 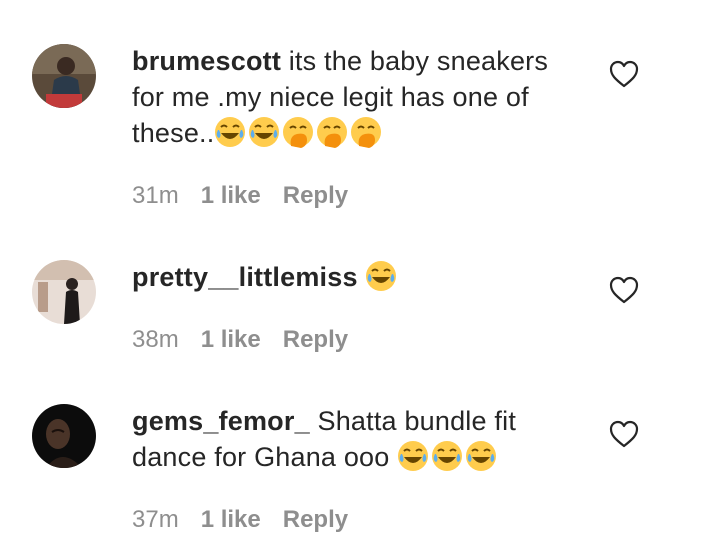 I want to click on comment-text, so click(x=362, y=277).